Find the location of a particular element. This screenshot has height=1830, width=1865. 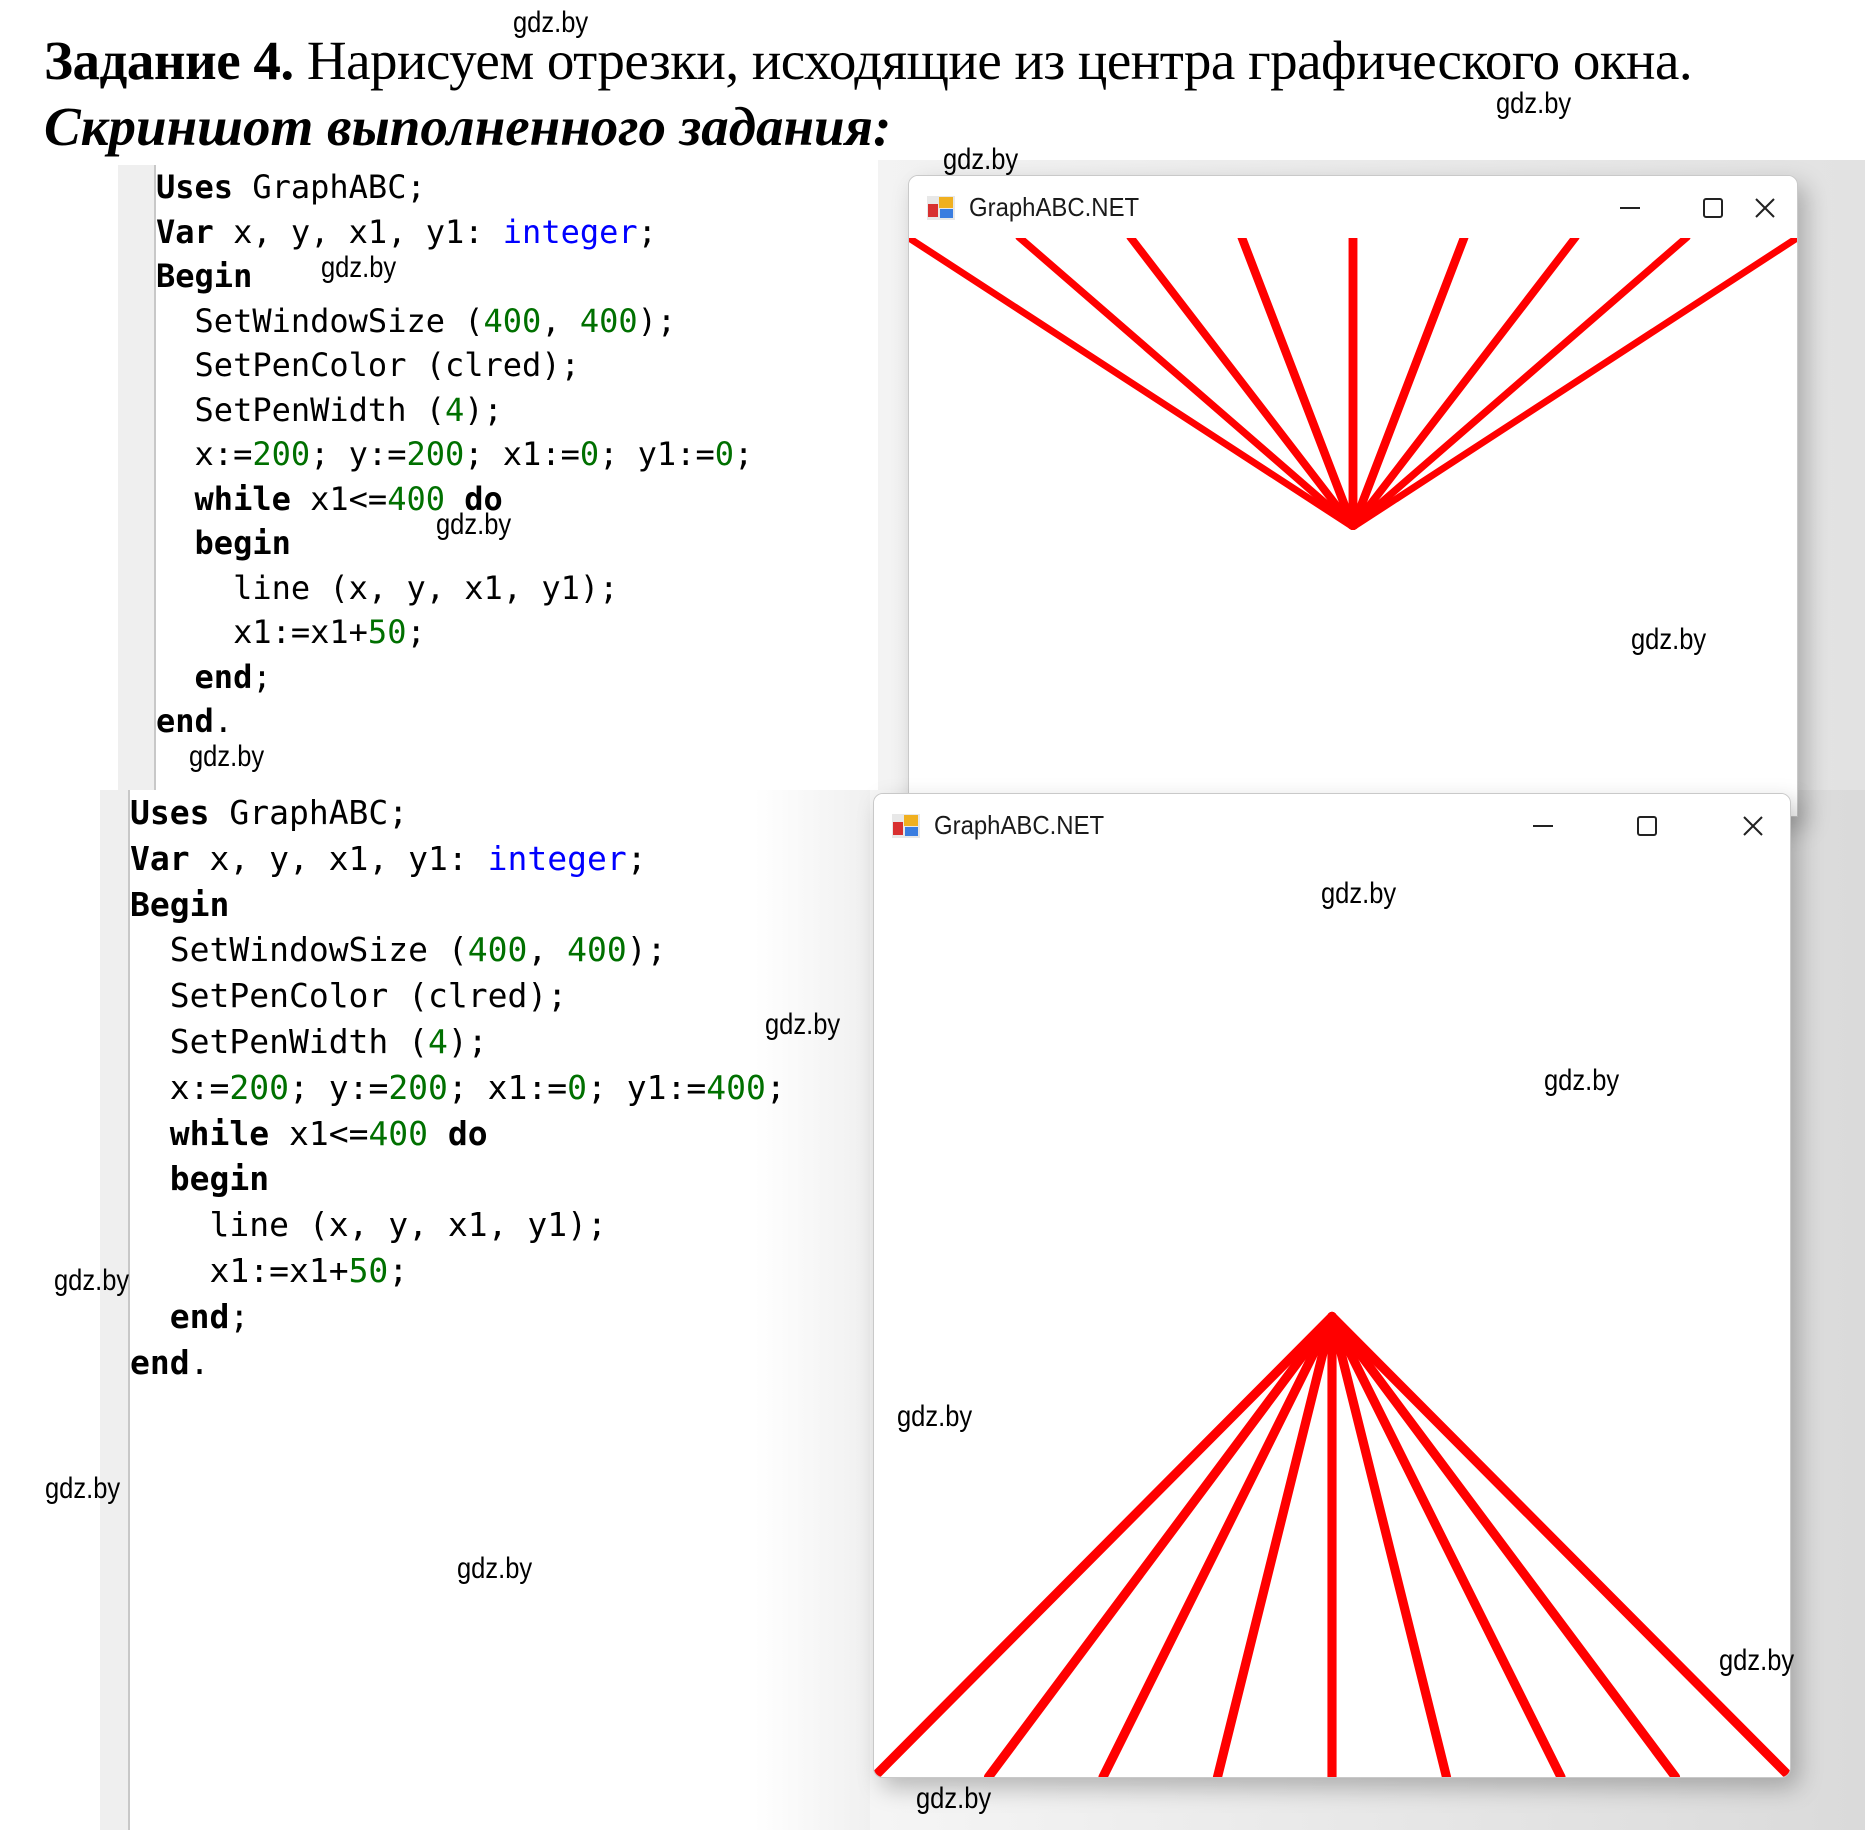

minimize-icon is located at coordinates (1630, 208).